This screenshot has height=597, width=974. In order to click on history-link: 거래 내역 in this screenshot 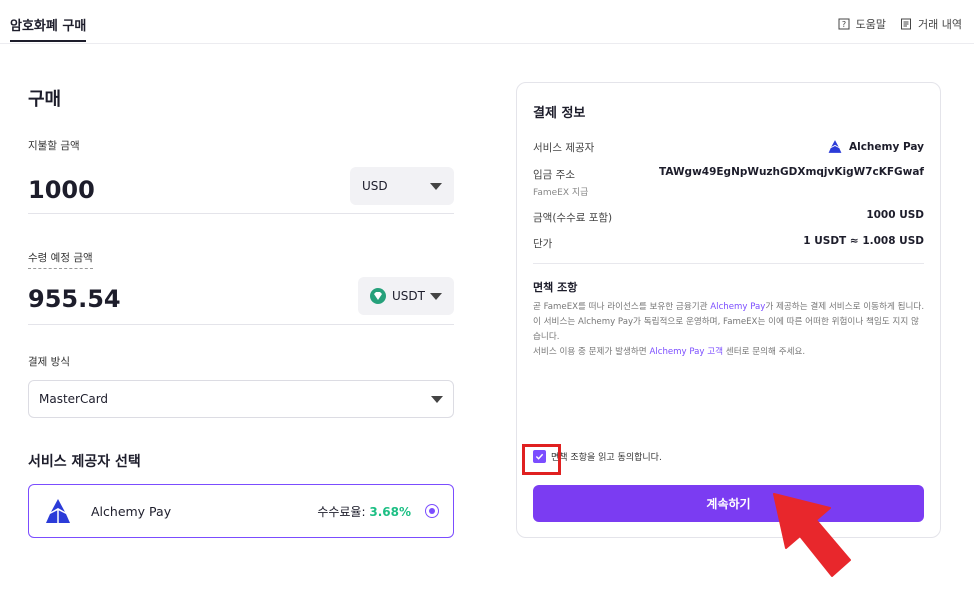, I will do `click(931, 24)`.